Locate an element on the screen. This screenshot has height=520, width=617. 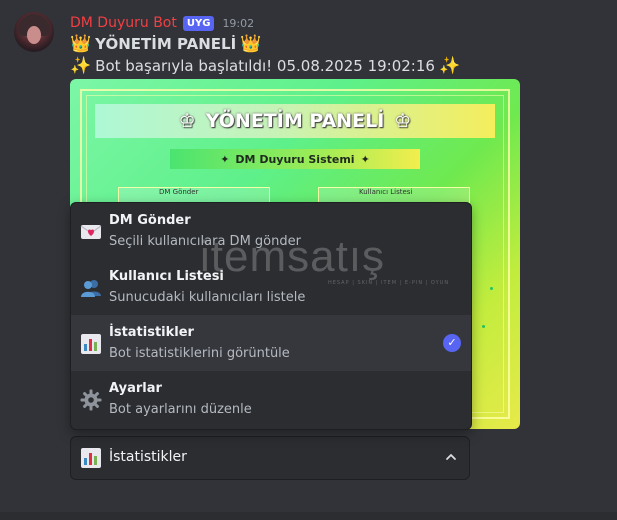
select-value: İstatistikler is located at coordinates (148, 457).